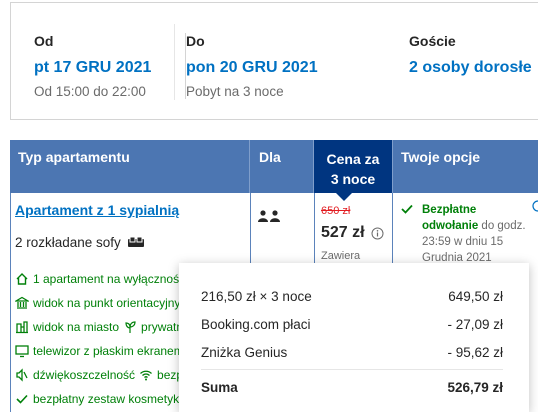  What do you see at coordinates (343, 232) in the screenshot?
I see `current-price-value: 527 zł` at bounding box center [343, 232].